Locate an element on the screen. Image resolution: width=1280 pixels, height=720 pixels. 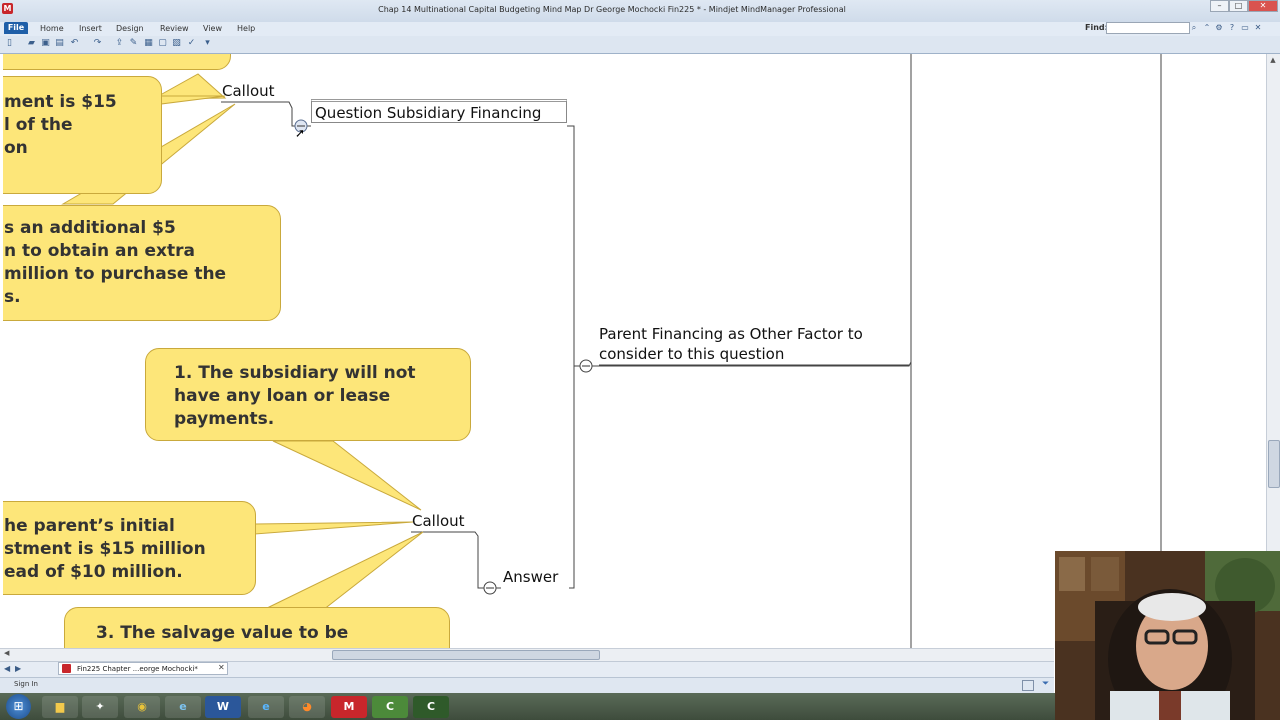
chevron-up-icon: ⌃ is located at coordinates (1207, 28).